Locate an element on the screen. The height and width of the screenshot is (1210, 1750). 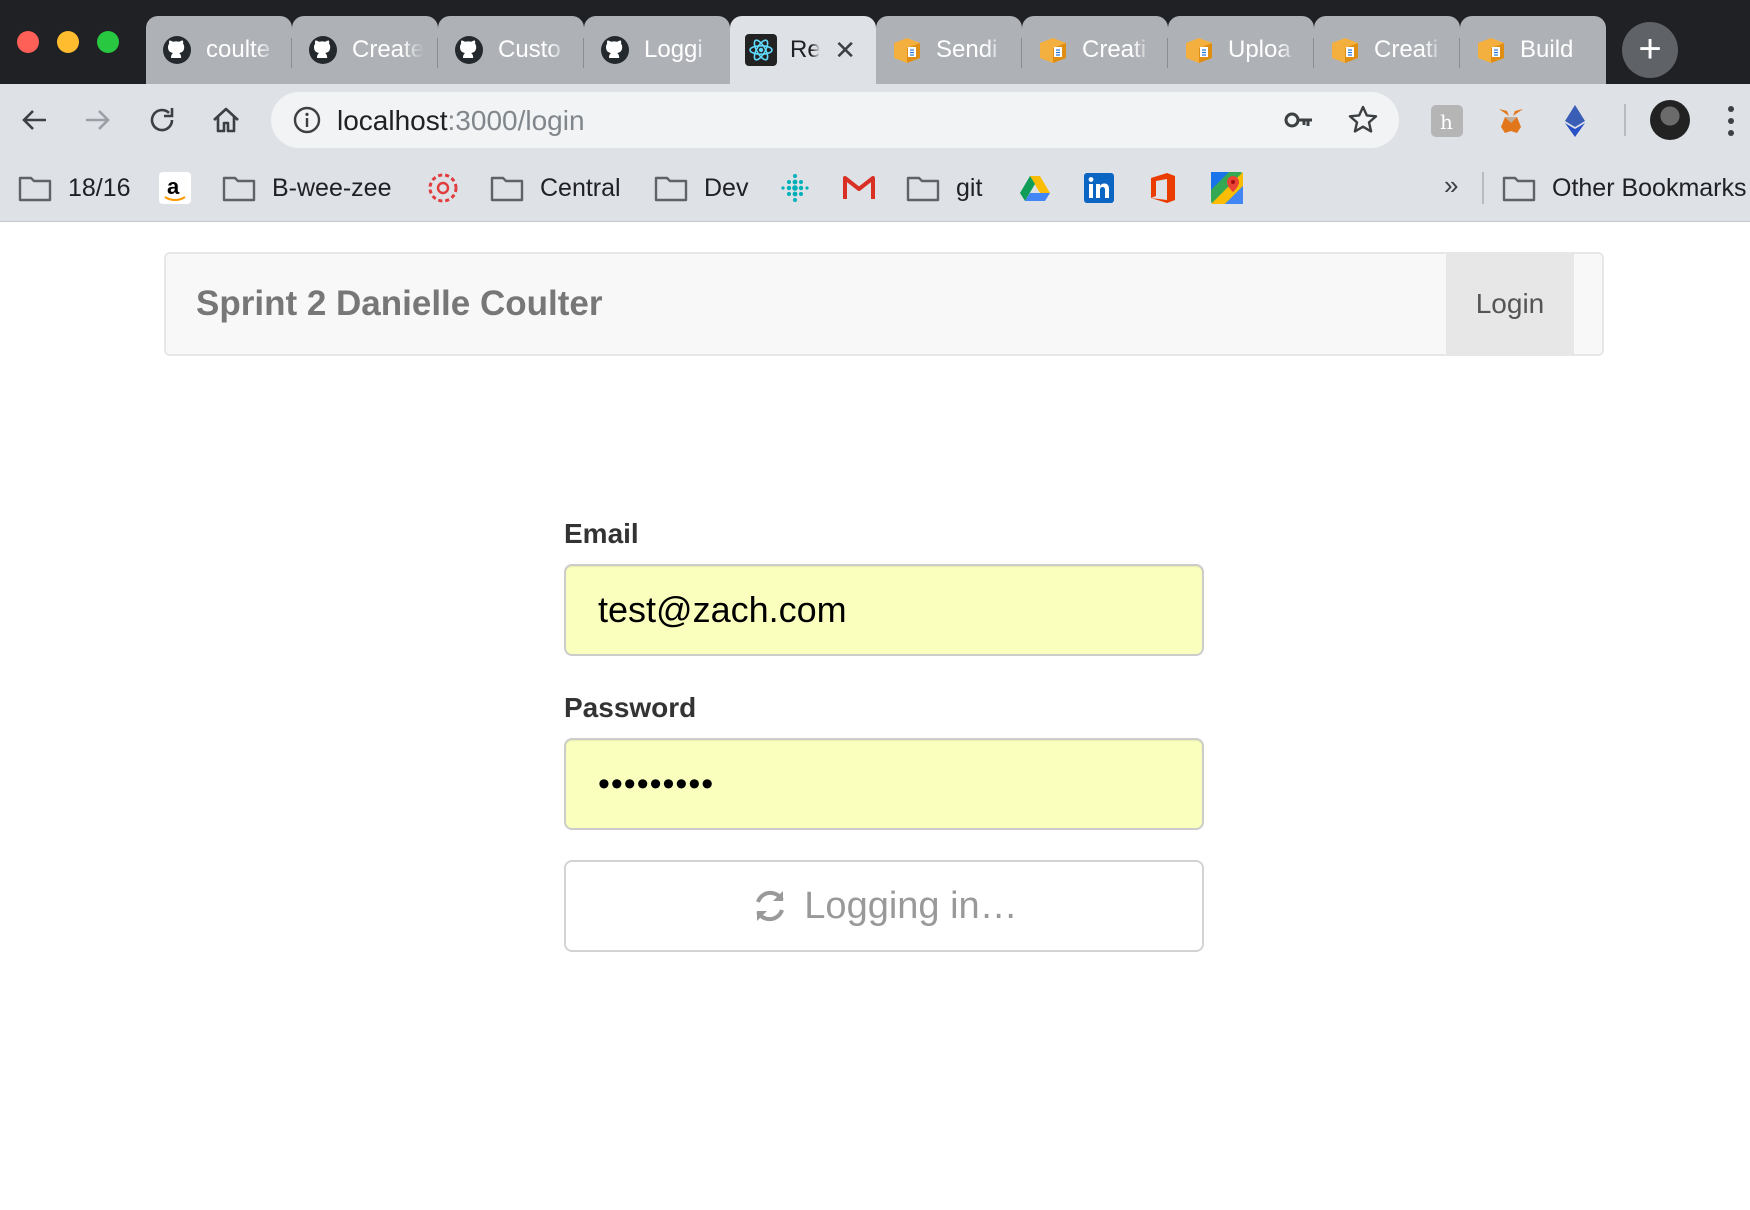
forward-button is located at coordinates (98, 120).